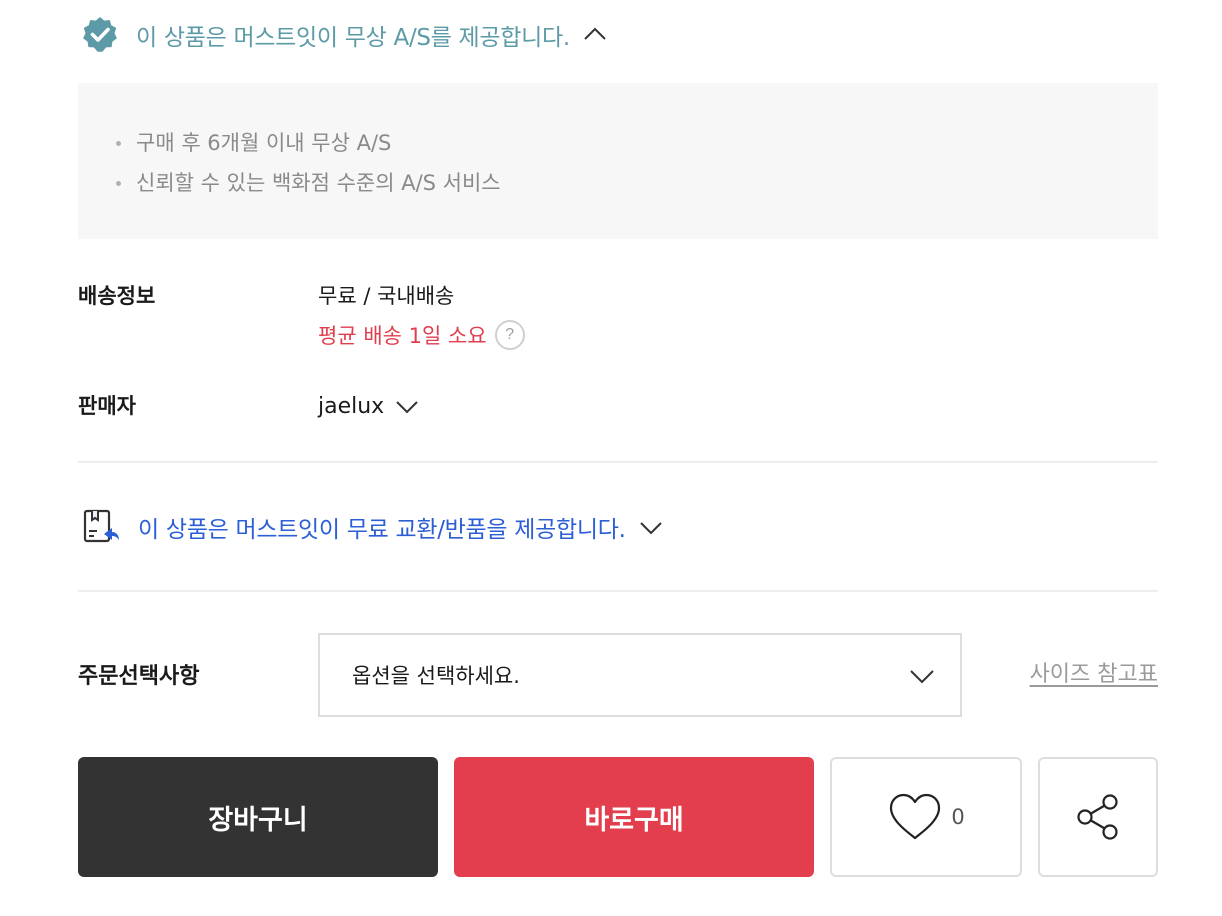 This screenshot has width=1222, height=916. Describe the element at coordinates (402, 336) in the screenshot. I see `delivery-average-text: 평균 배송 1일 소요` at that location.